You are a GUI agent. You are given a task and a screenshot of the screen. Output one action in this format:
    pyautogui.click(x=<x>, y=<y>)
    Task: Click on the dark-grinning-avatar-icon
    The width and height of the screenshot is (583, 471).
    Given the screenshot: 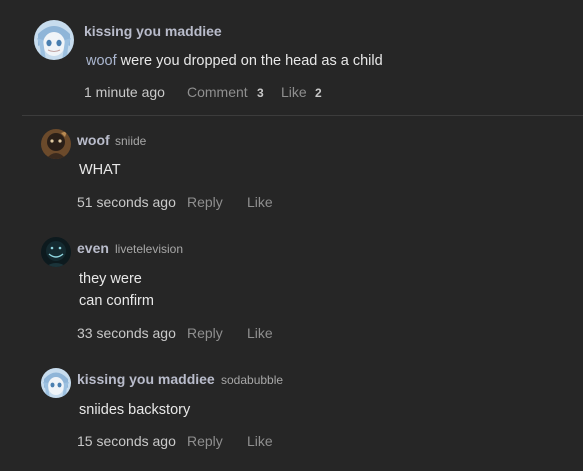 What is the action you would take?
    pyautogui.click(x=56, y=252)
    